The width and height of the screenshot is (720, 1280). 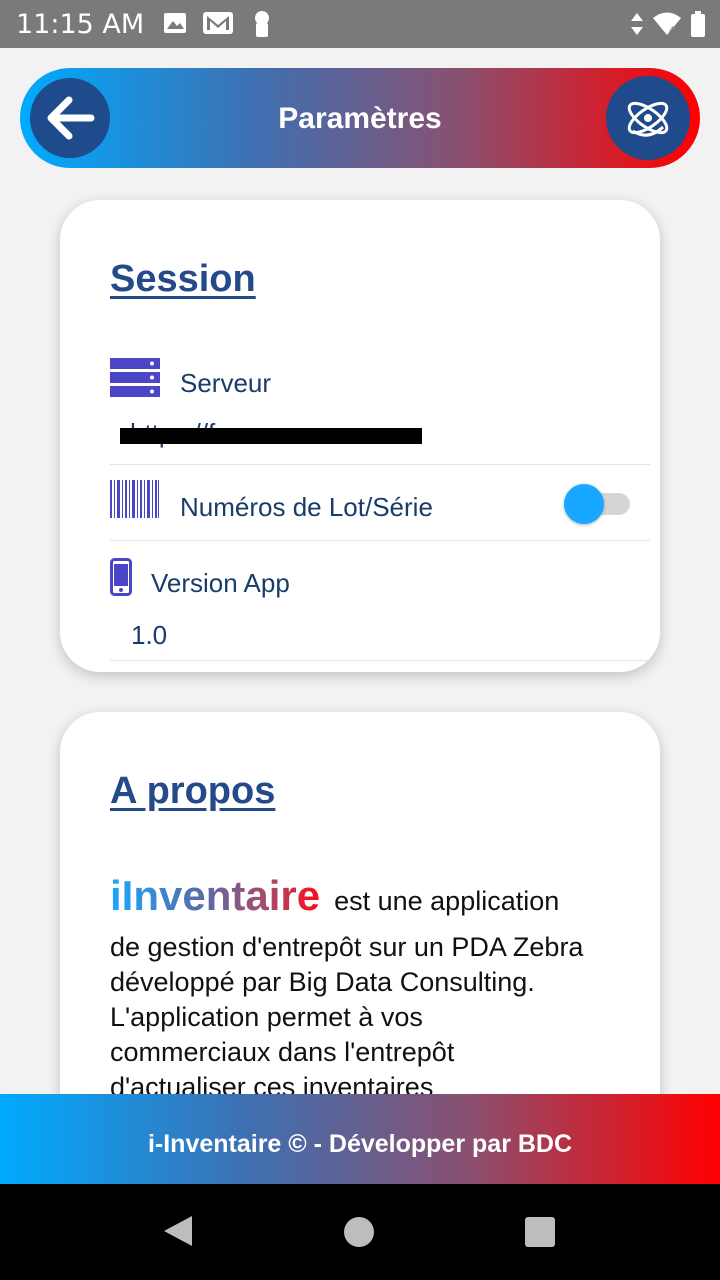 I want to click on server-row: Serveur, so click(x=380, y=378).